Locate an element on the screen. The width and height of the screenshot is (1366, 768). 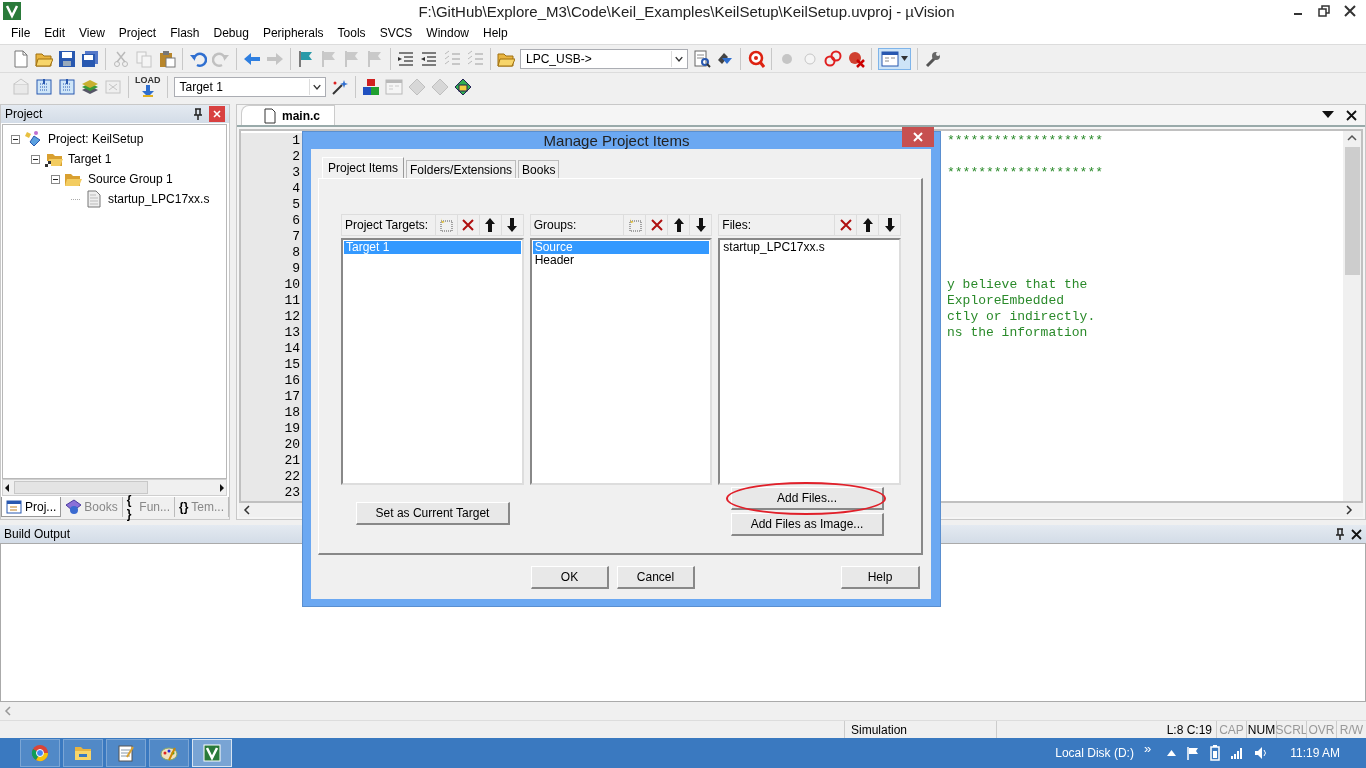
panel-title: Build Output is located at coordinates (37, 534).